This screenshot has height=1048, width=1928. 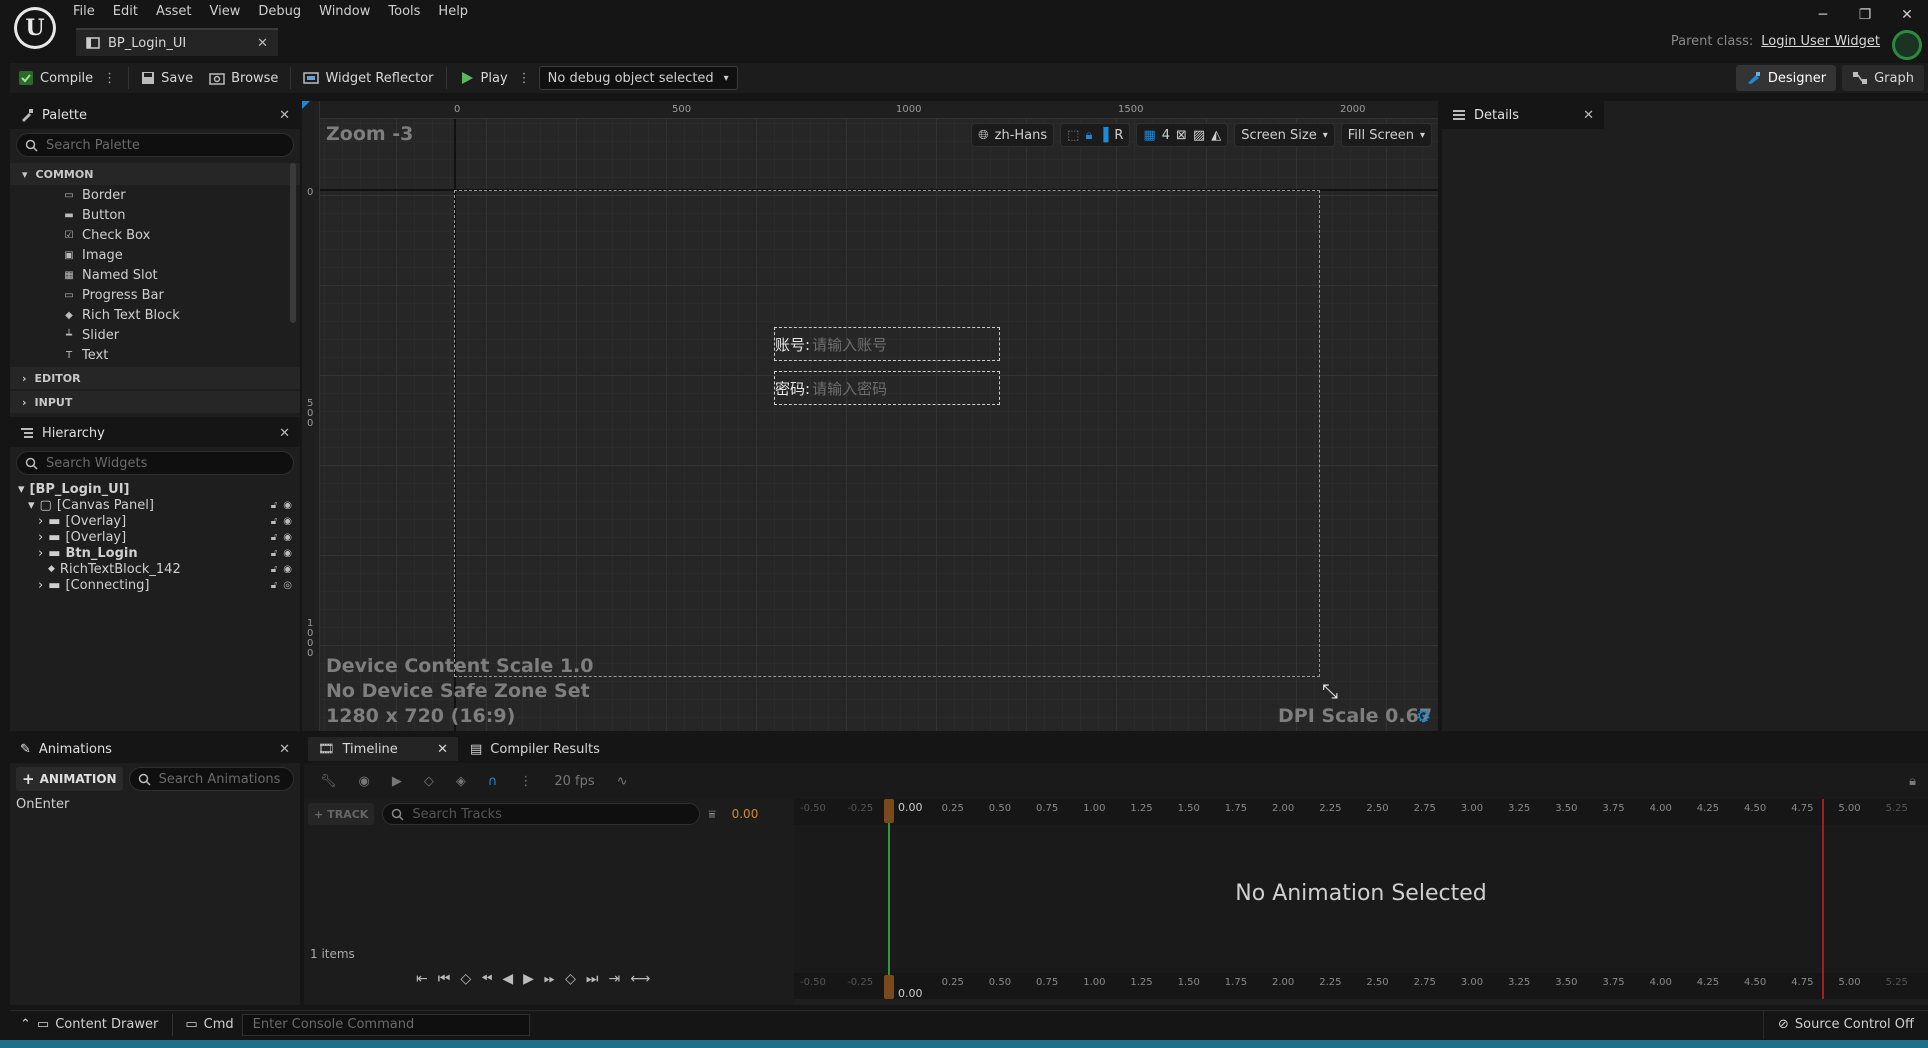 I want to click on menu-window: Window, so click(x=344, y=12).